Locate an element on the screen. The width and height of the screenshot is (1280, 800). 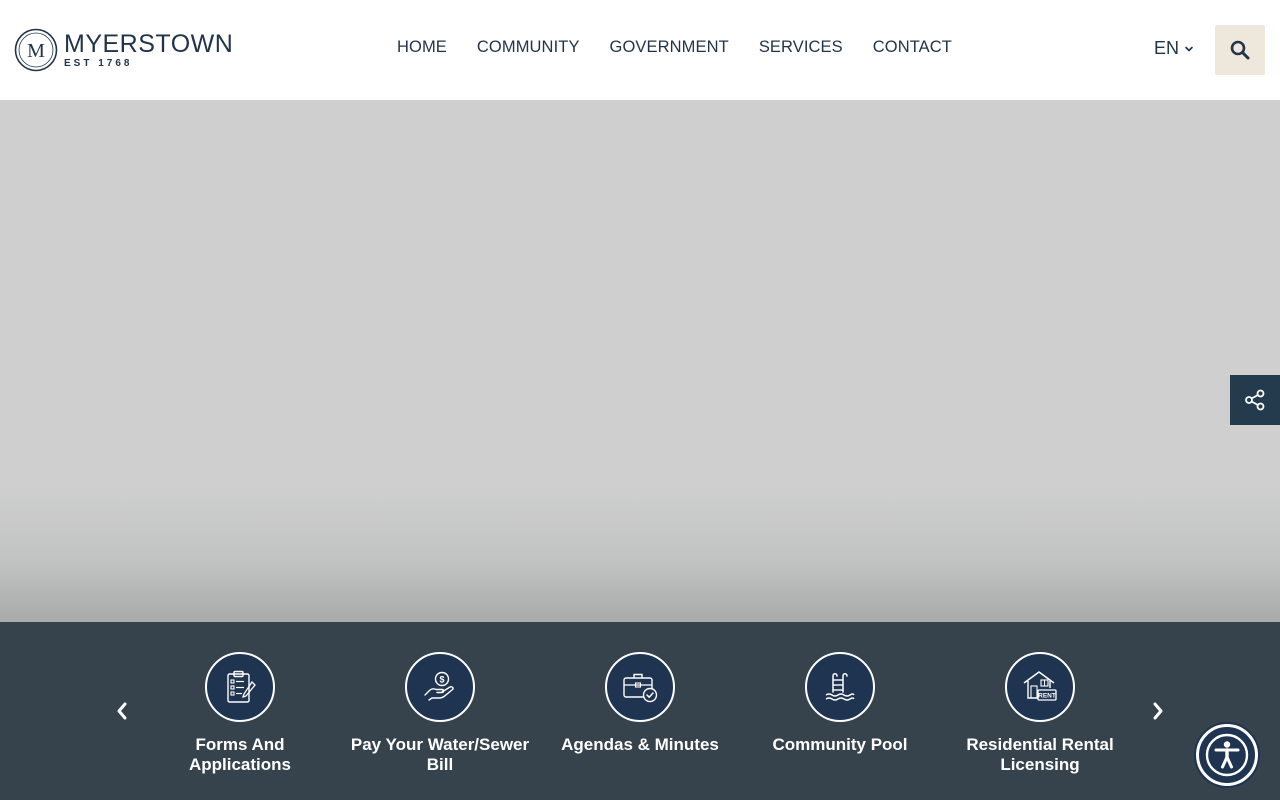
quicklink-agendas: Agendas & Minutes is located at coordinates (640, 703).